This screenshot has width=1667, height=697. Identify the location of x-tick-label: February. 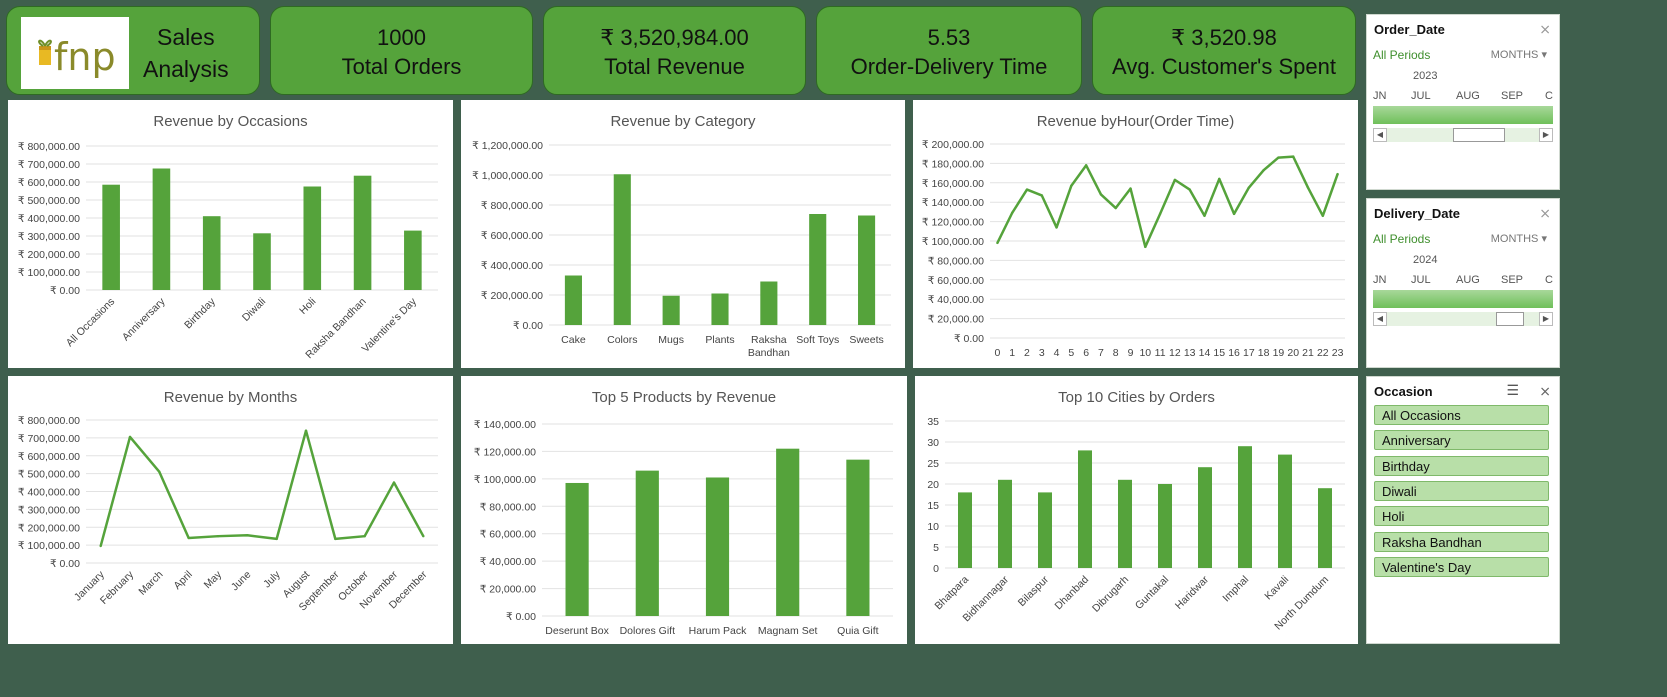
(117, 587).